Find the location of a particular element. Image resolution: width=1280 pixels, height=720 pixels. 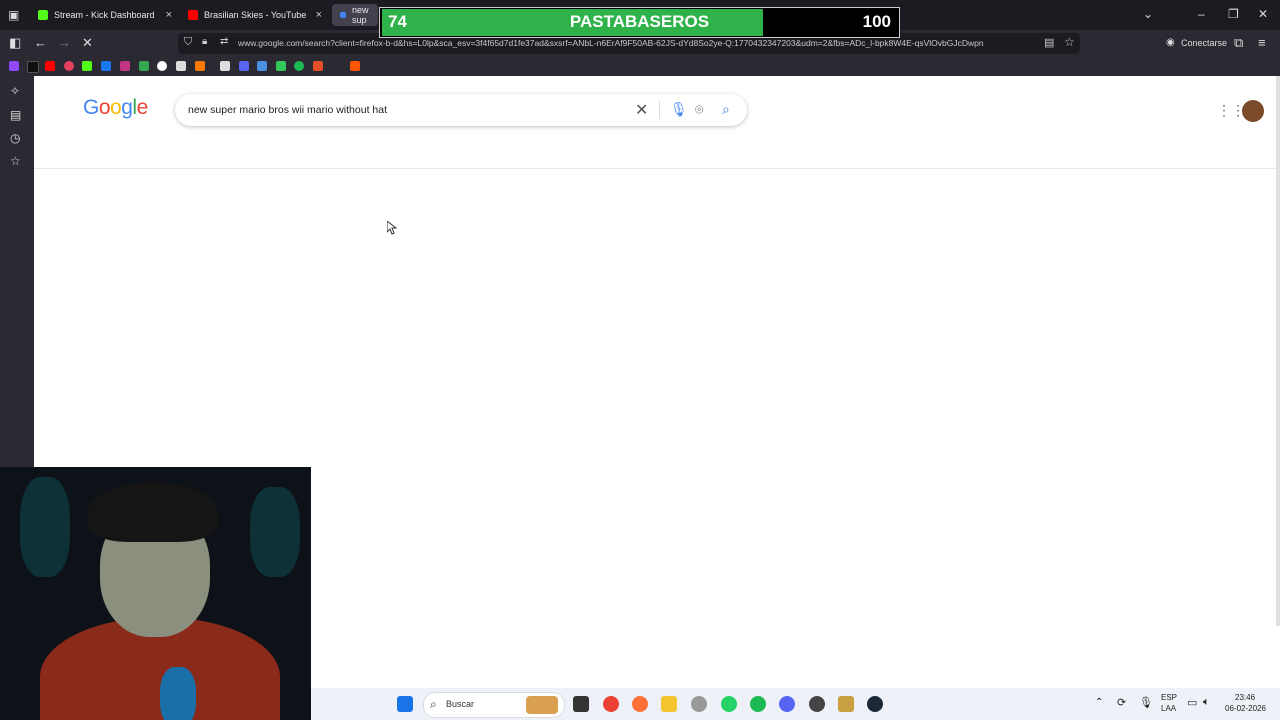

forward-icon: → is located at coordinates (64, 42).